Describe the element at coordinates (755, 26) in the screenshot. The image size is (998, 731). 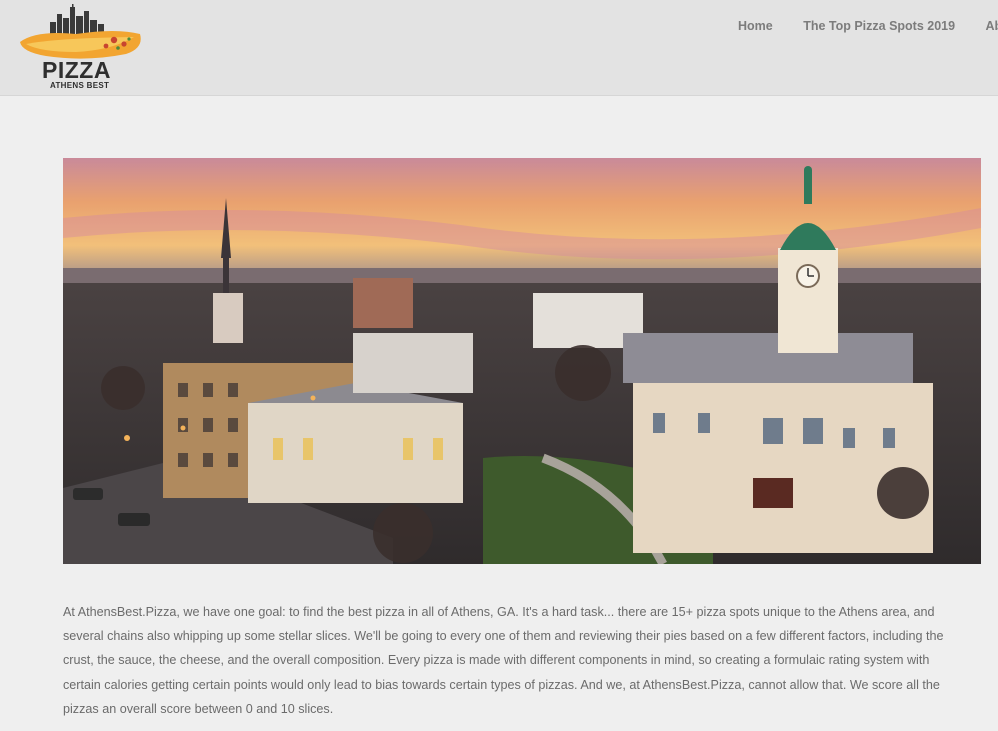
I see `nav-home-link: Home` at that location.